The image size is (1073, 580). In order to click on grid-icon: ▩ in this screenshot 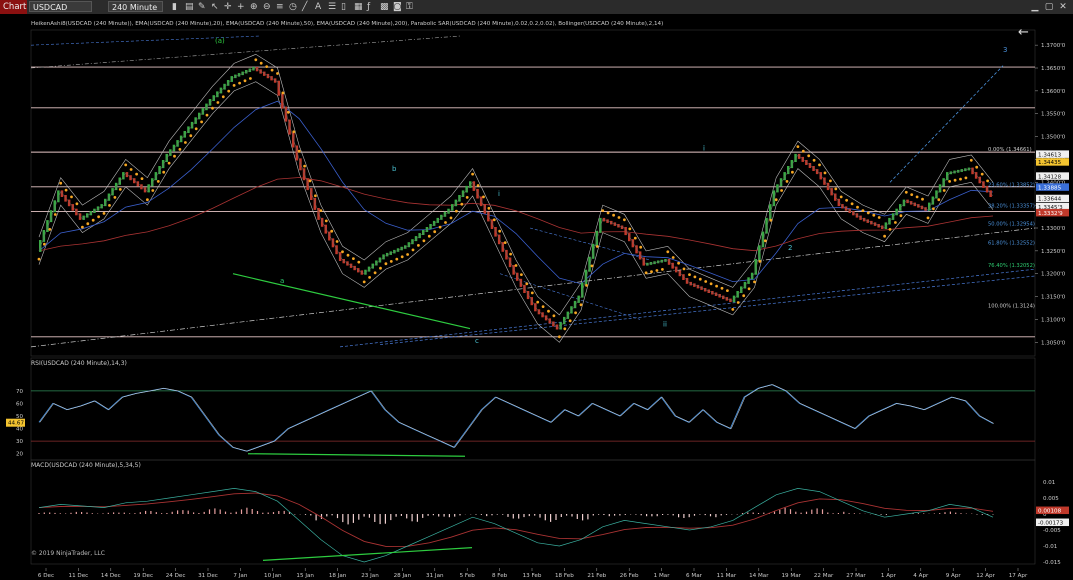, I will do `click(384, 7)`.